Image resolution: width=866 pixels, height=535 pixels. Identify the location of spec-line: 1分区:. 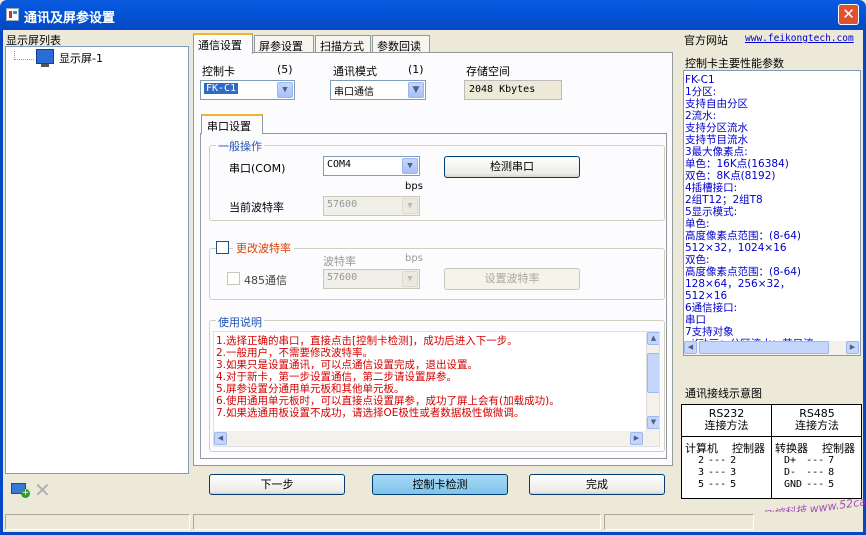
(701, 92).